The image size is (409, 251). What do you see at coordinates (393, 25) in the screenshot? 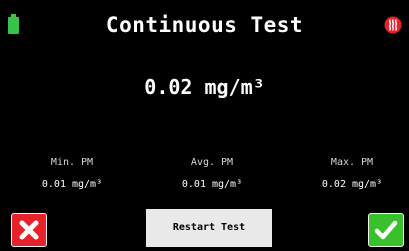
I see `heater-icon` at bounding box center [393, 25].